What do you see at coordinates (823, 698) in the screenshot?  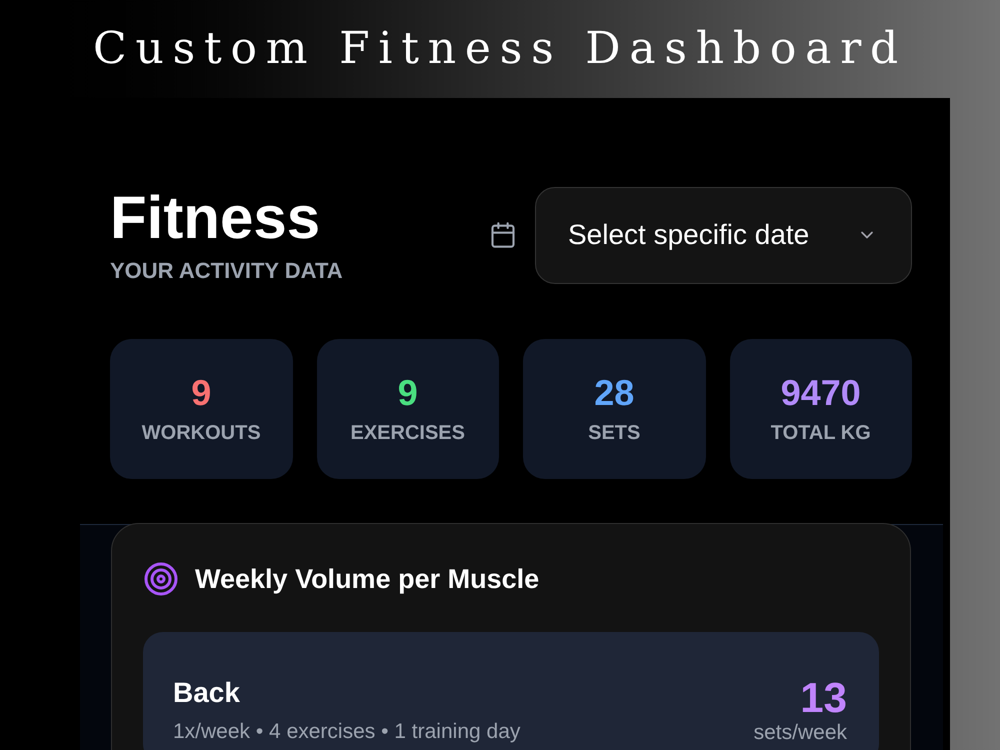 I see `sets-count: 13` at bounding box center [823, 698].